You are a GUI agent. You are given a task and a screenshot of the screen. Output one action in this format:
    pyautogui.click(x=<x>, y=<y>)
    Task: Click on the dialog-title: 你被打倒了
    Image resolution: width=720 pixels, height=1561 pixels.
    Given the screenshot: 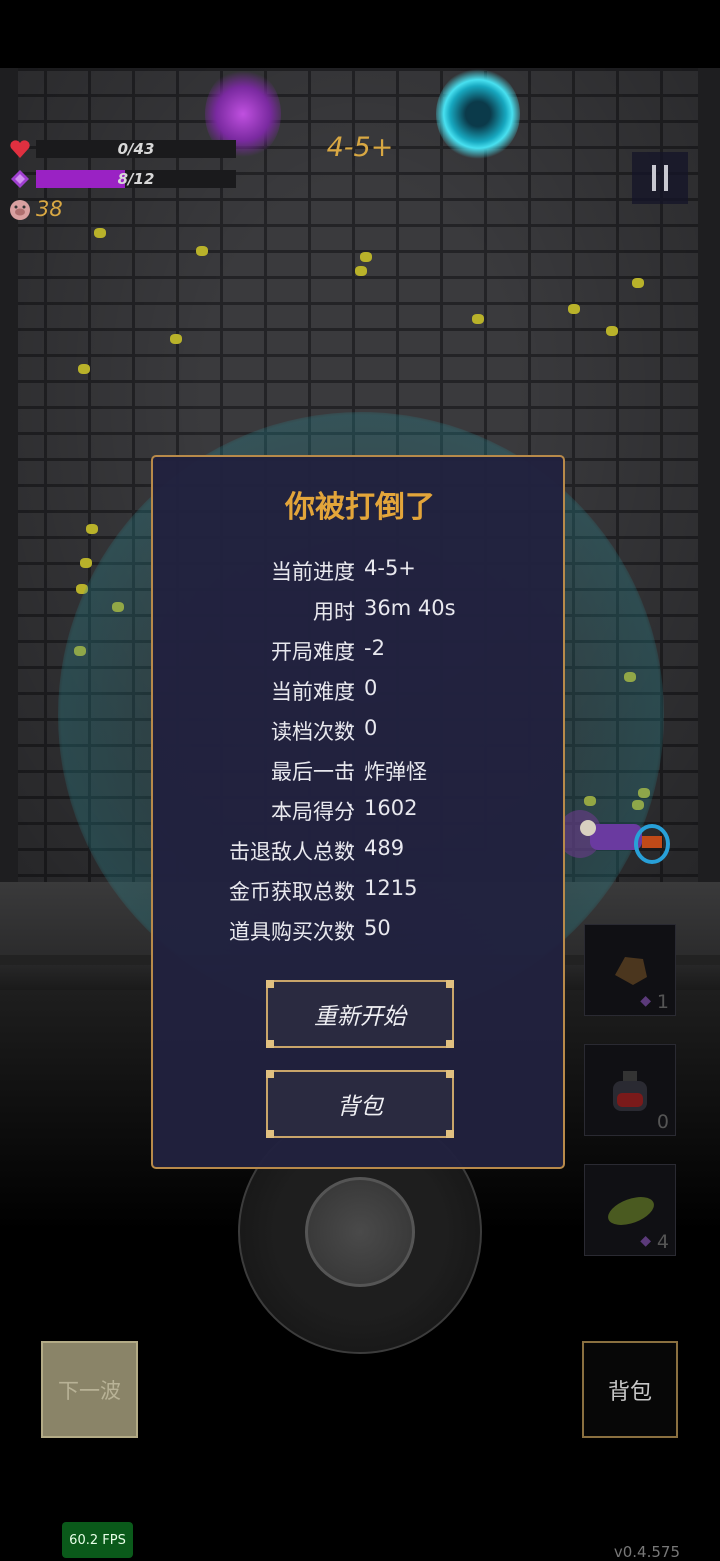 What is the action you would take?
    pyautogui.click(x=360, y=507)
    